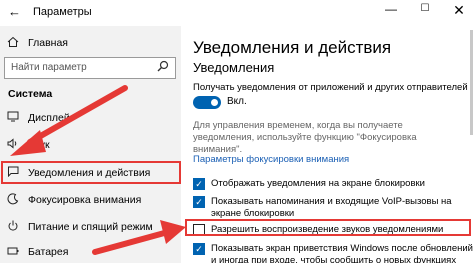 This screenshot has height=263, width=474. Describe the element at coordinates (199, 249) in the screenshot. I see `welcome-experience-checkbox: ✓` at that location.